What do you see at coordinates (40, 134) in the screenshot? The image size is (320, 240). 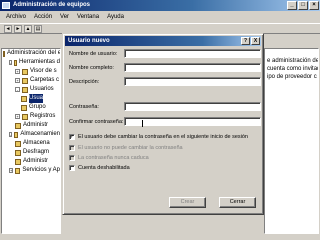 I see `tree-item-label: Almacenamien` at bounding box center [40, 134].